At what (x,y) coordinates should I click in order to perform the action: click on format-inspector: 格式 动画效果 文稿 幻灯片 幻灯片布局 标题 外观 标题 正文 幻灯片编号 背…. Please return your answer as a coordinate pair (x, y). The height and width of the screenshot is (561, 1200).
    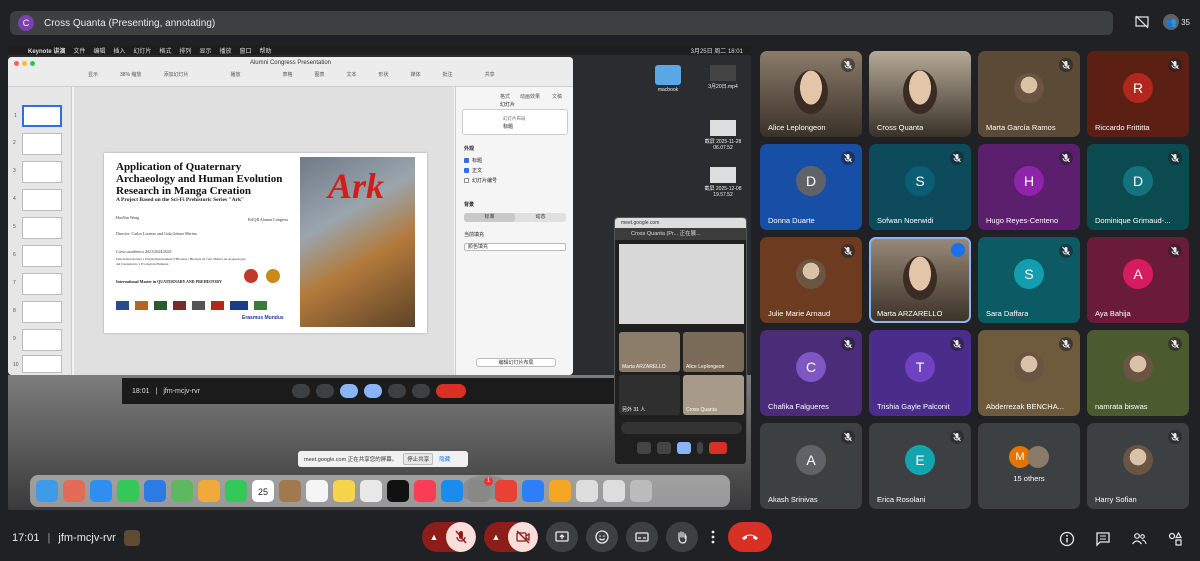
    Looking at the image, I should click on (514, 231).